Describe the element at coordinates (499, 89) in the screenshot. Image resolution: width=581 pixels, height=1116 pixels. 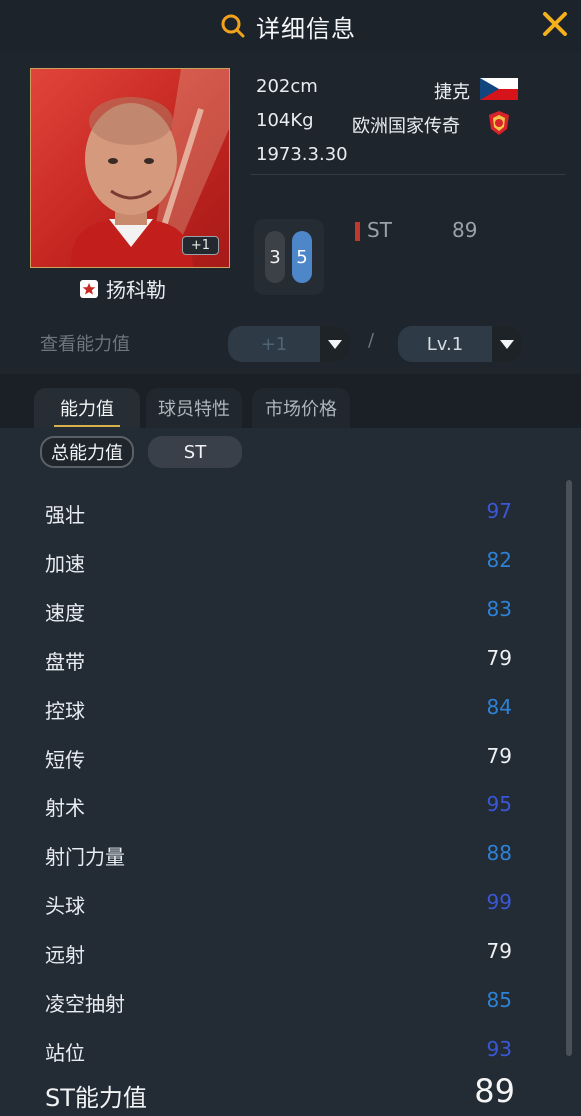
I see `czech-flag-icon` at that location.